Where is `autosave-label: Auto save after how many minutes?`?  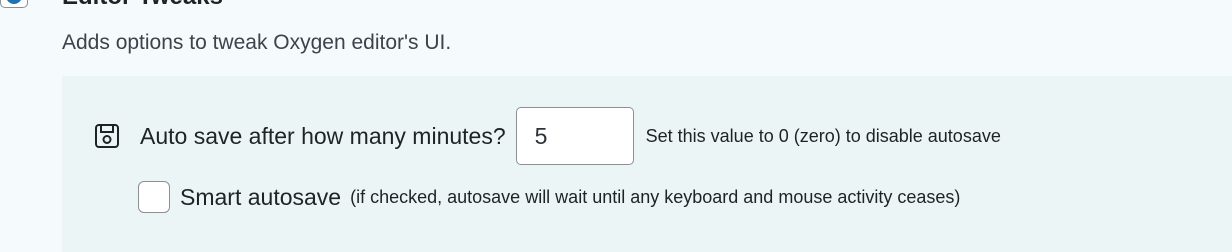
autosave-label: Auto save after how many minutes? is located at coordinates (323, 135).